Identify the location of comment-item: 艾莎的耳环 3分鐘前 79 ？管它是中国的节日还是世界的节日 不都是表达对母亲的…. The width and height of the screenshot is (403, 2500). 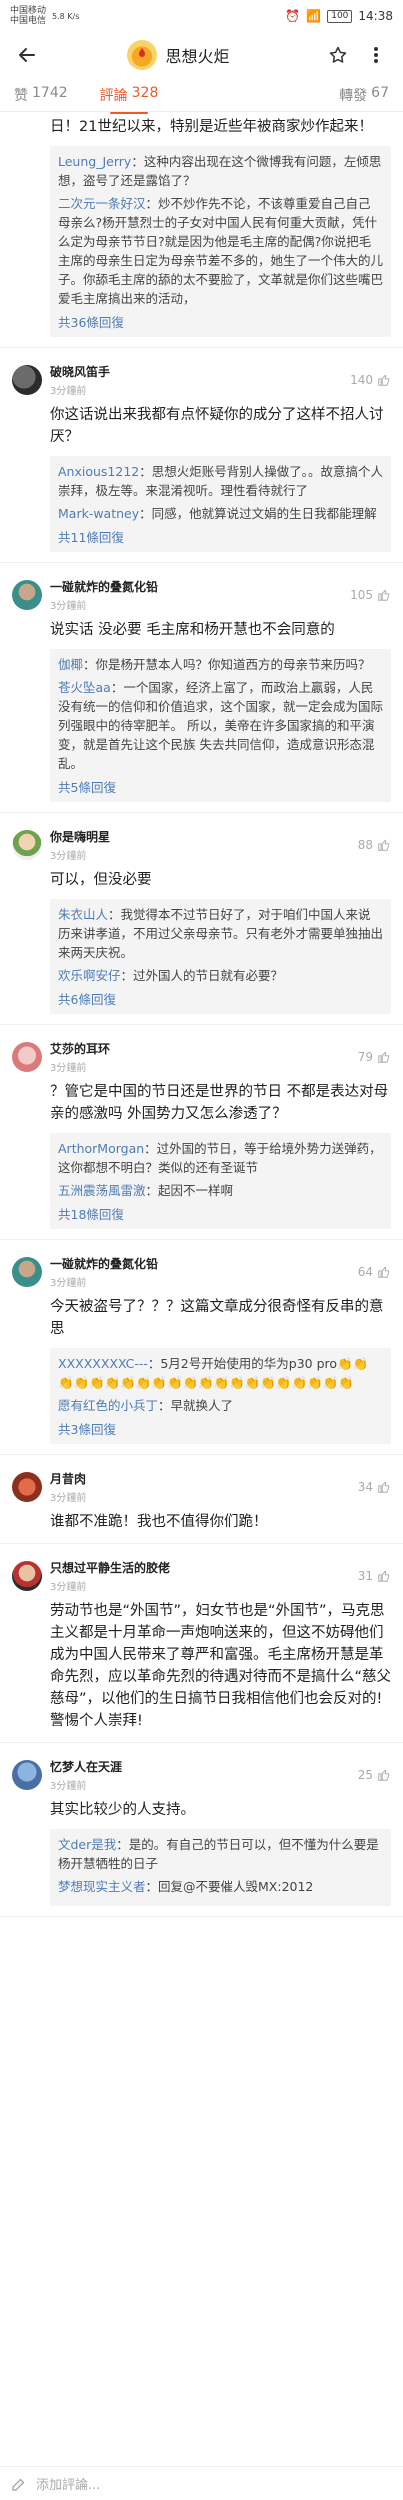
(201, 1132).